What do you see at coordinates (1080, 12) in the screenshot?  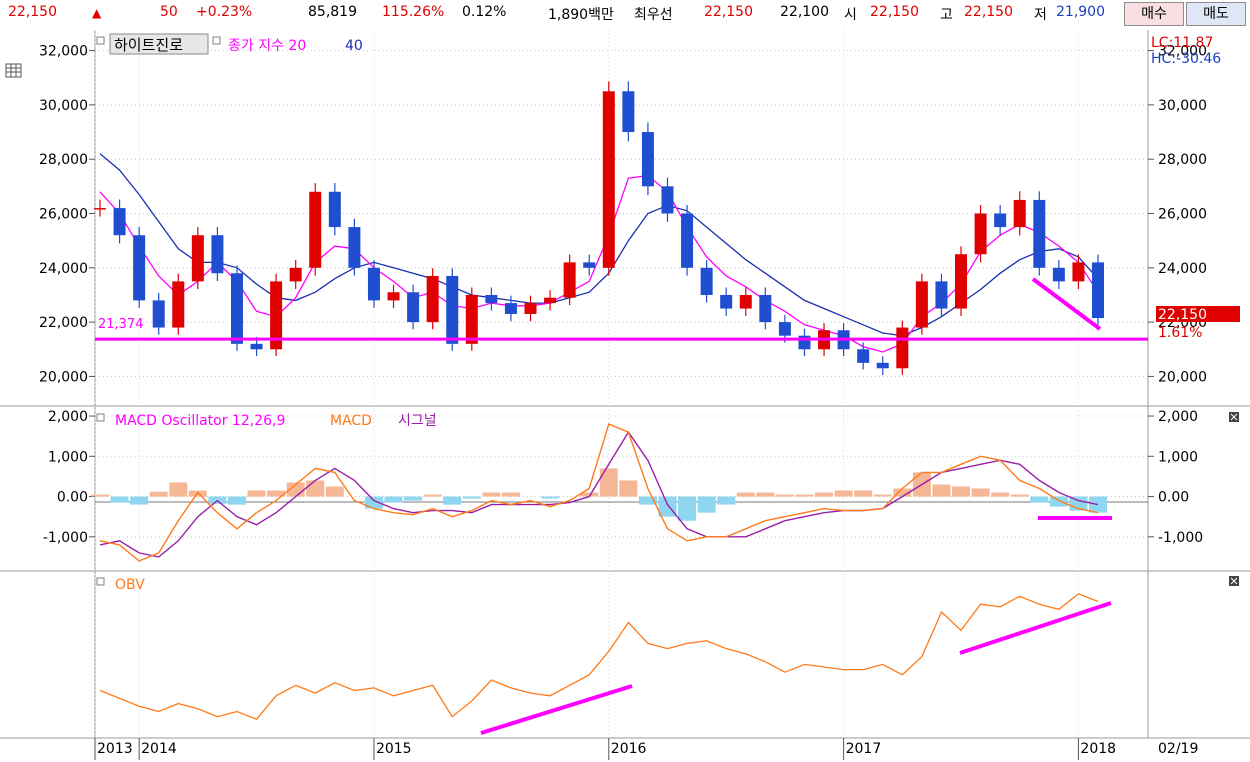 I see `low-price: 21,900` at bounding box center [1080, 12].